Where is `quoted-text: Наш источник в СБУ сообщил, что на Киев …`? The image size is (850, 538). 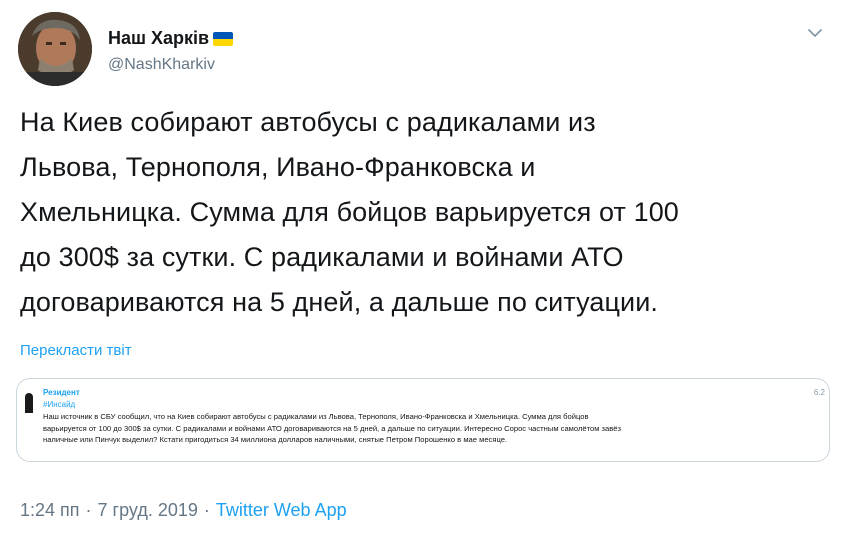
quoted-text: Наш источник в СБУ сообщил, что на Киев … is located at coordinates (332, 428).